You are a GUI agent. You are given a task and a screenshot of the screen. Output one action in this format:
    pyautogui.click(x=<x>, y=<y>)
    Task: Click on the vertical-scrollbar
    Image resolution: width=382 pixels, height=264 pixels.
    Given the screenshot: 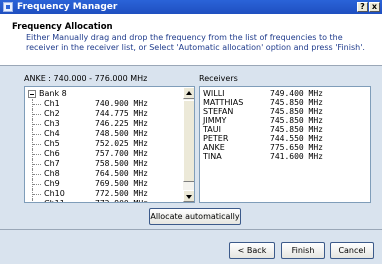 What is the action you would take?
    pyautogui.click(x=188, y=144)
    